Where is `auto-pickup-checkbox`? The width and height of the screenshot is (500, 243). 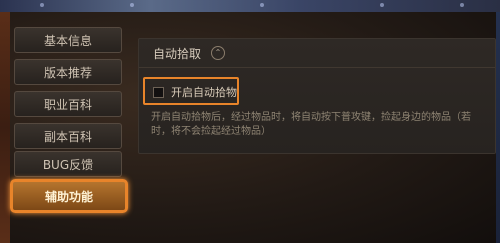 auto-pickup-checkbox is located at coordinates (158, 92).